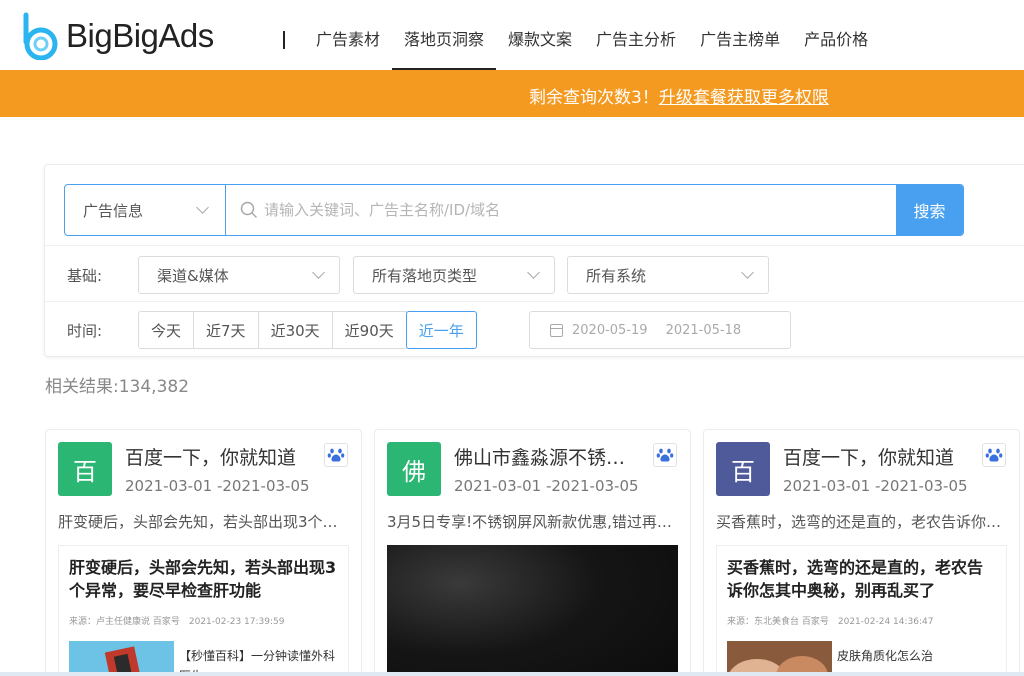  I want to click on logo: BigBigAds, so click(117, 36).